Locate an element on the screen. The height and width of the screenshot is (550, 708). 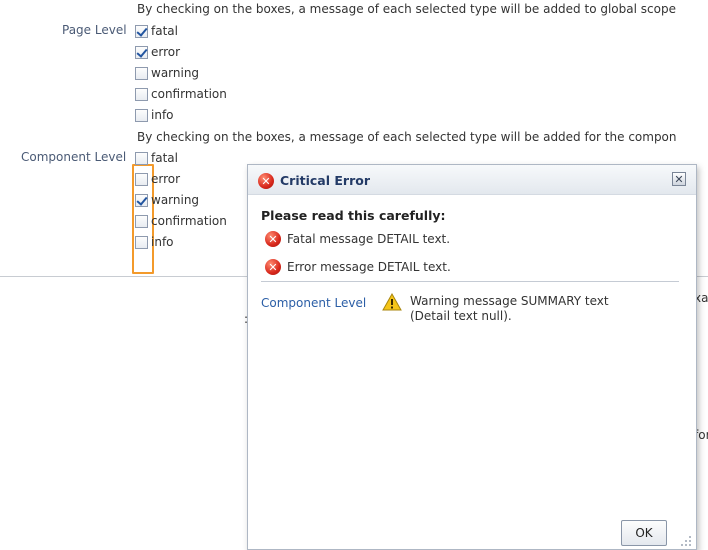
message-item: ✕ Fatal message DETAIL text. is located at coordinates (357, 239).